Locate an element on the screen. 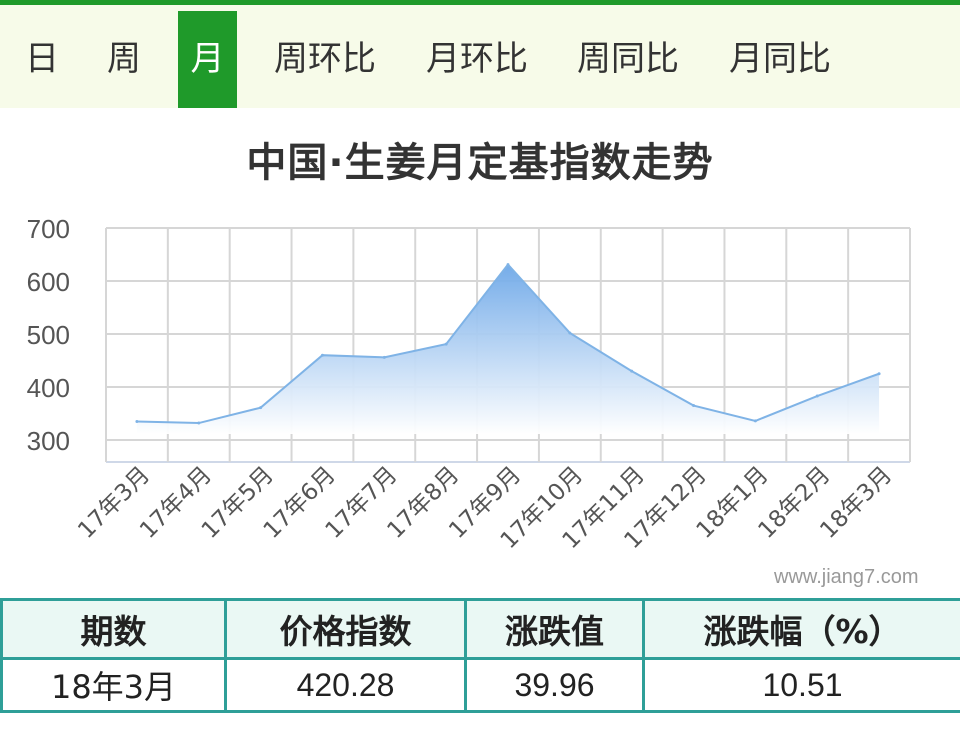  period-tab-bar: 日 周 月 周环比 月环比 周同比 月同比 is located at coordinates (480, 54).